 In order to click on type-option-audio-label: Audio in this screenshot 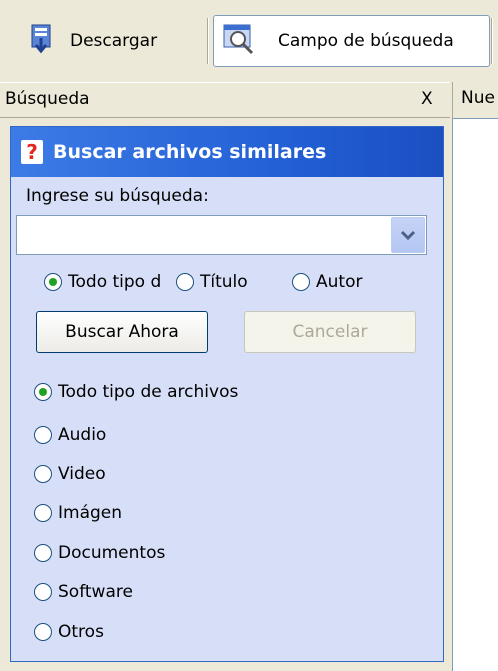, I will do `click(82, 435)`.